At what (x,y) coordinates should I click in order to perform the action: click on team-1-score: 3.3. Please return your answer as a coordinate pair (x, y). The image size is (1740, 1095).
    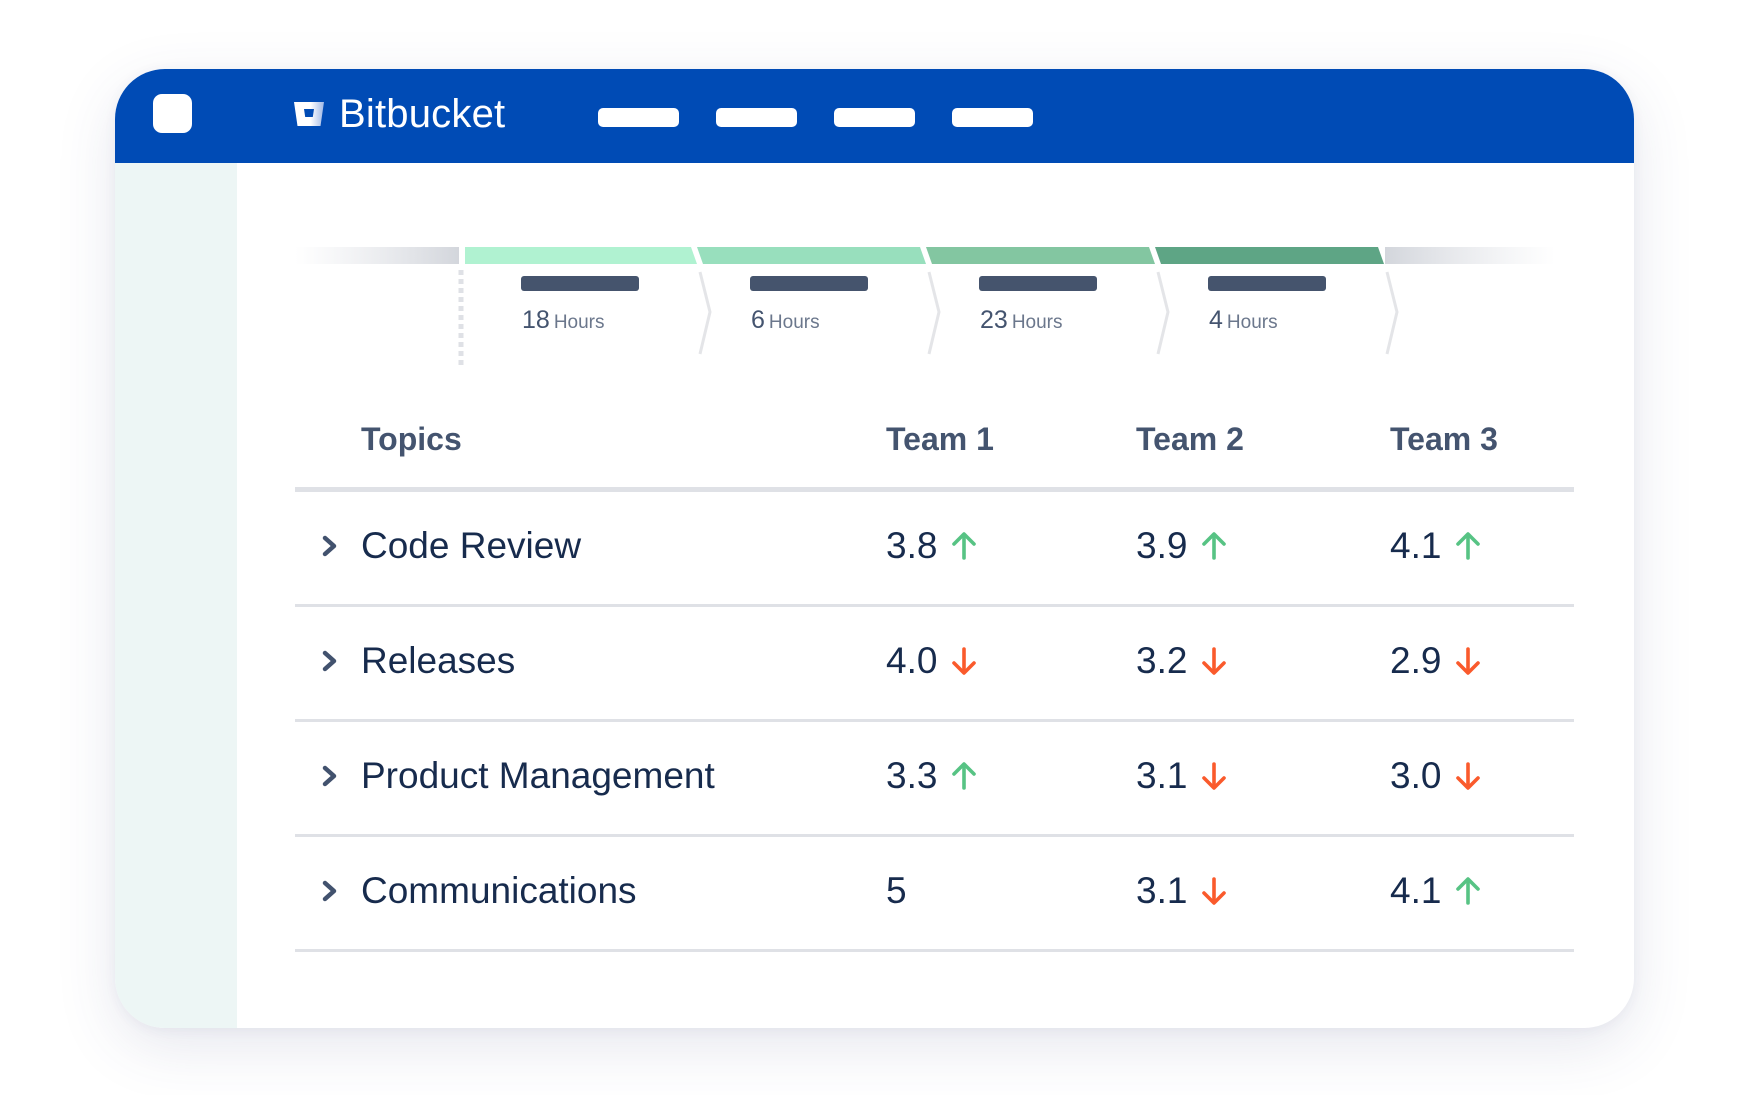
    Looking at the image, I should click on (932, 776).